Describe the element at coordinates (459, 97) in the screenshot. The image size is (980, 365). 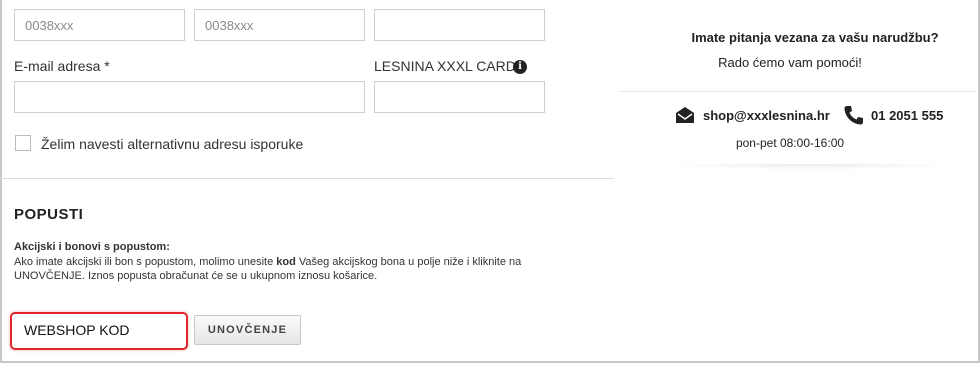
I see `card-number-input` at that location.